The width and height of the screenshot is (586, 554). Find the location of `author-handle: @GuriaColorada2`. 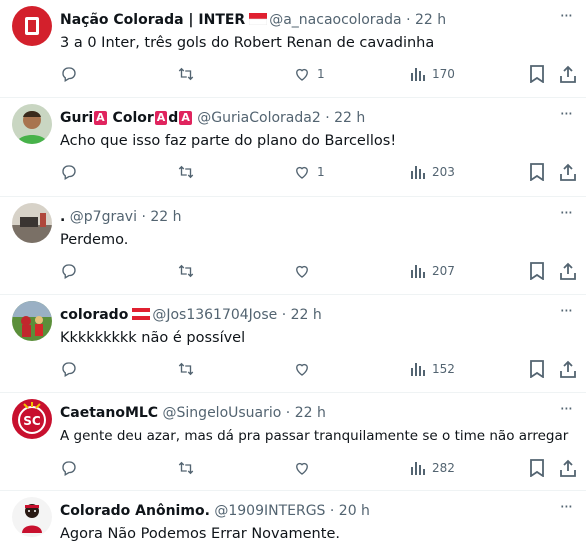

author-handle: @GuriaColorada2 is located at coordinates (258, 118).